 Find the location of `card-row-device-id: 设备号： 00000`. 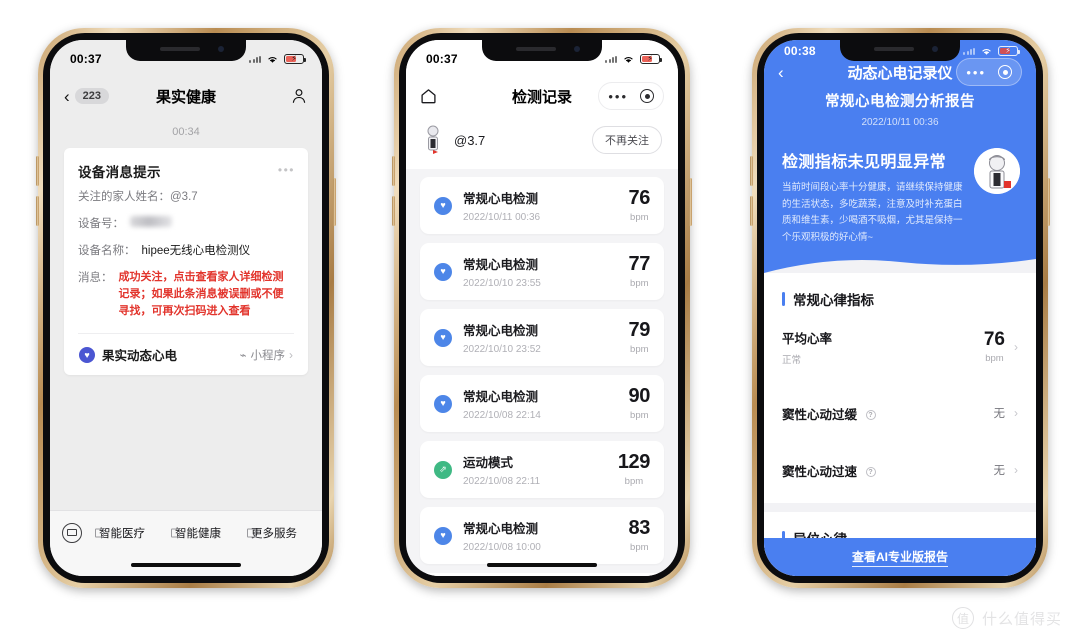

card-row-device-id: 设备号： 00000 is located at coordinates (186, 223).